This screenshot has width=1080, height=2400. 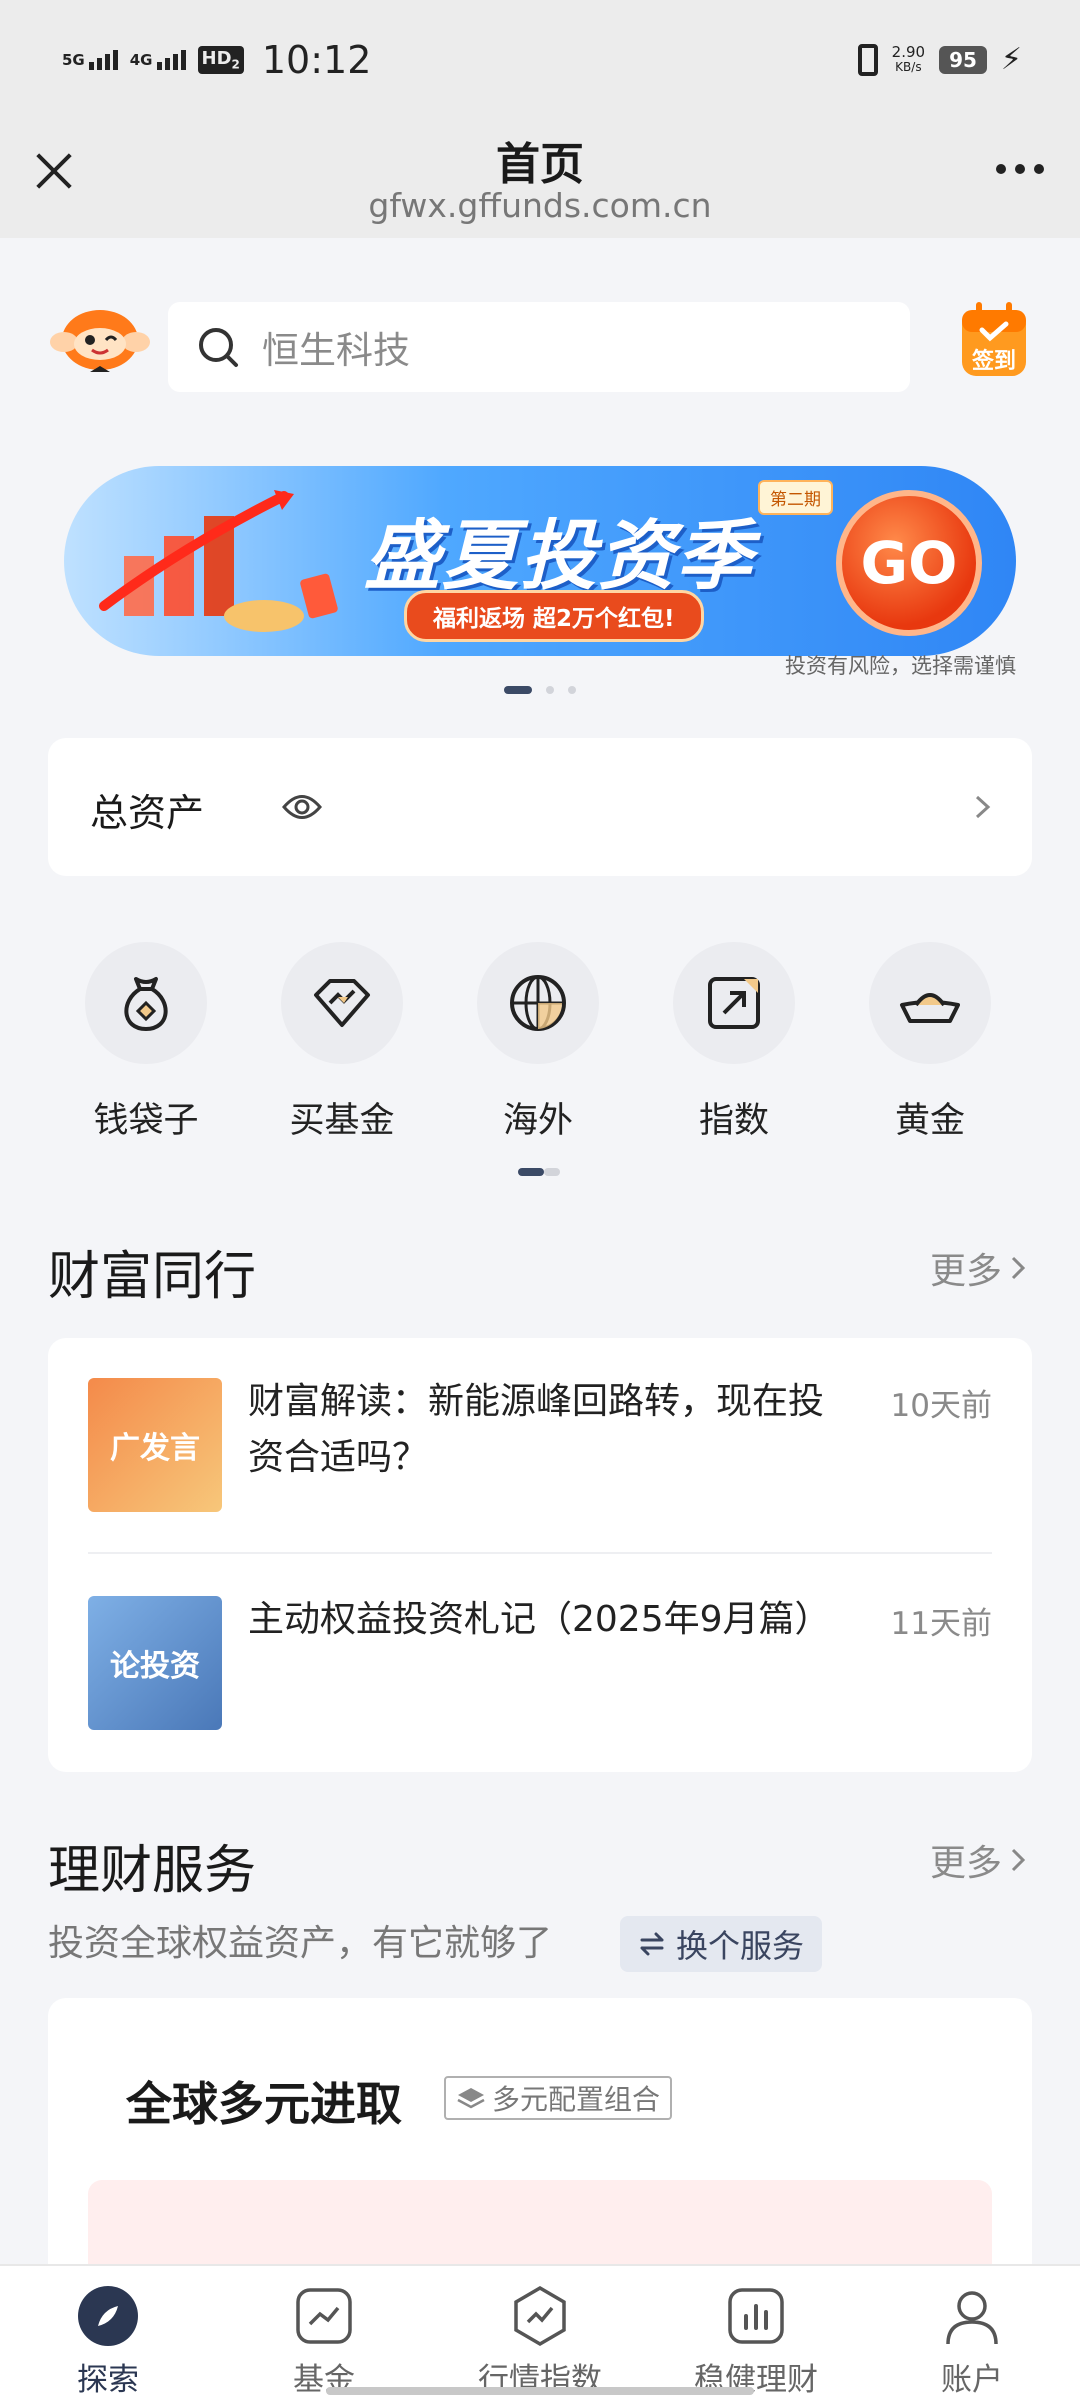 I want to click on hd-sub: 2, so click(x=235, y=64).